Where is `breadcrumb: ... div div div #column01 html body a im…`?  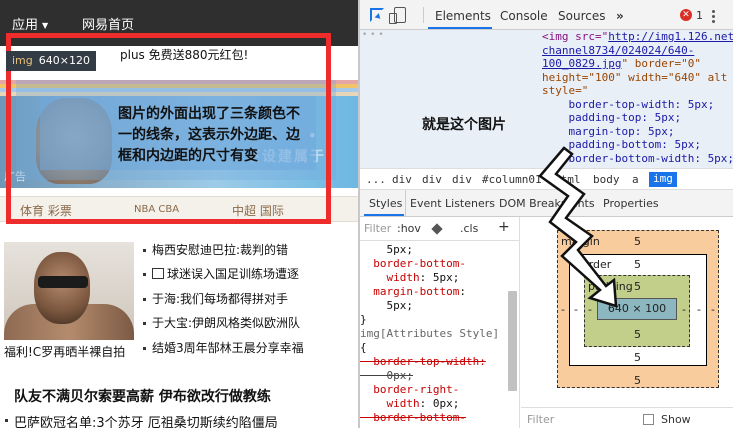
breadcrumb: ... div div div #column01 html body a im… is located at coordinates (546, 179).